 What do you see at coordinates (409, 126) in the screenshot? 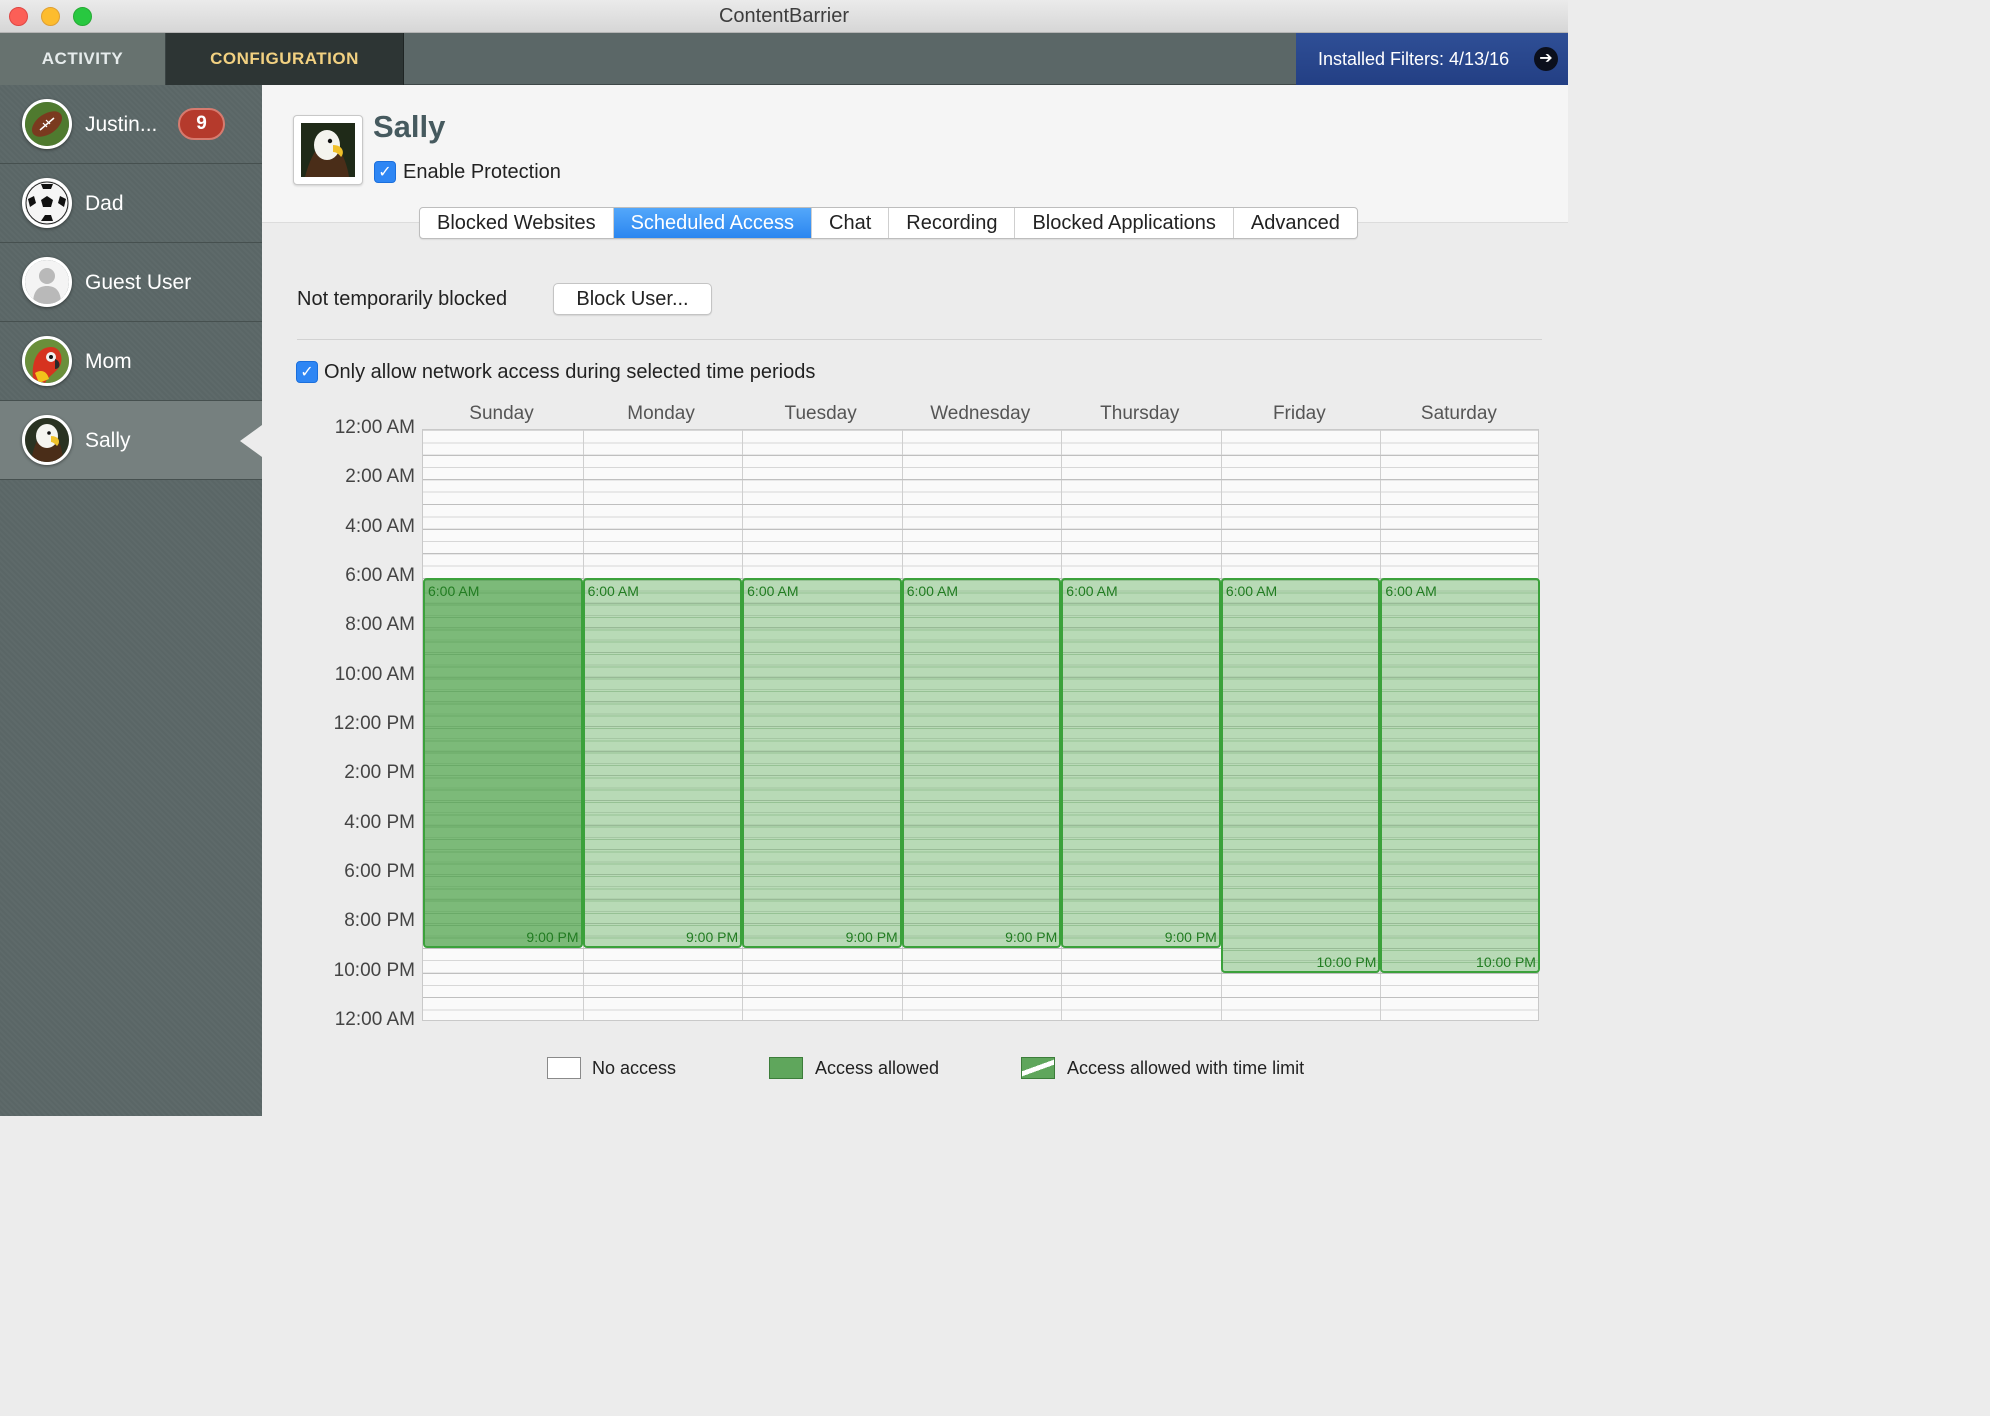
I see `page-title: Sally` at bounding box center [409, 126].